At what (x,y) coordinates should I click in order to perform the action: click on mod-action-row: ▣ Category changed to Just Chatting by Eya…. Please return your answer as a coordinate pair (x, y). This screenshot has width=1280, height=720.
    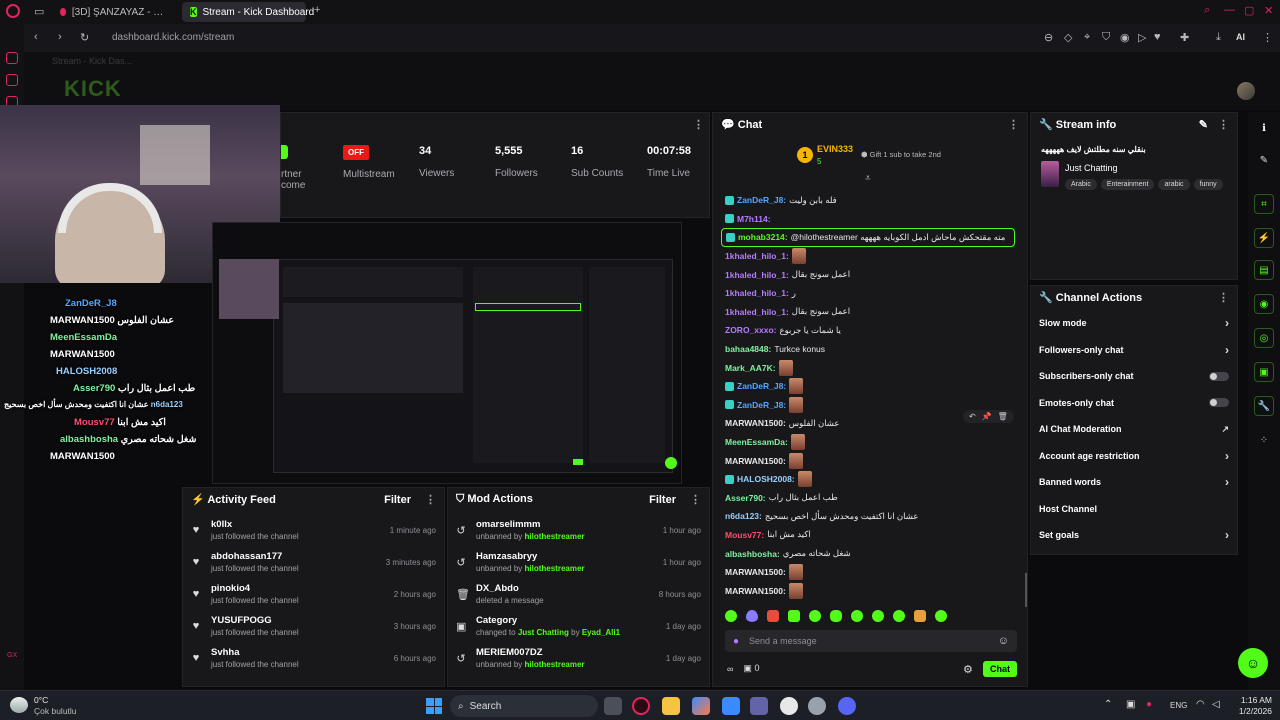
    Looking at the image, I should click on (578, 626).